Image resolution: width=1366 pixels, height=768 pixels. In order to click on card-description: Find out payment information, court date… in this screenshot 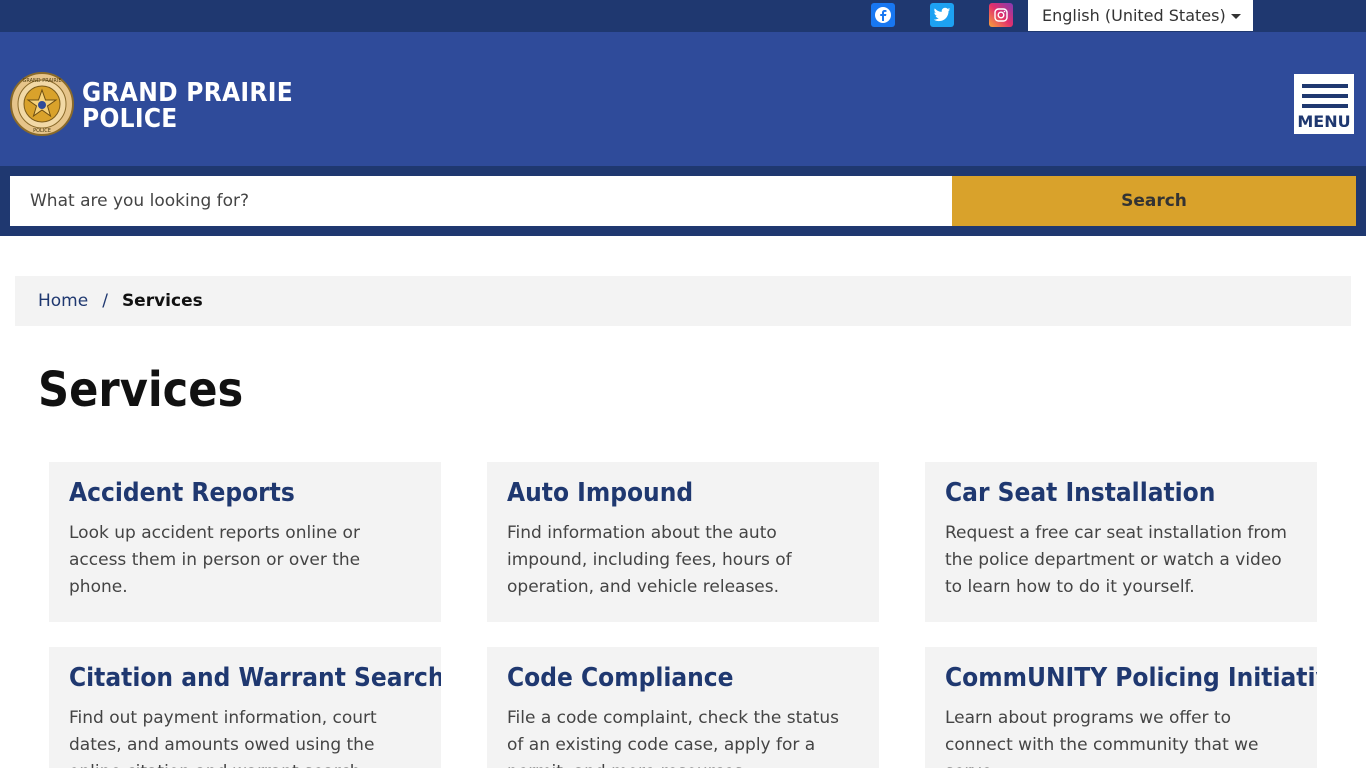, I will do `click(223, 738)`.